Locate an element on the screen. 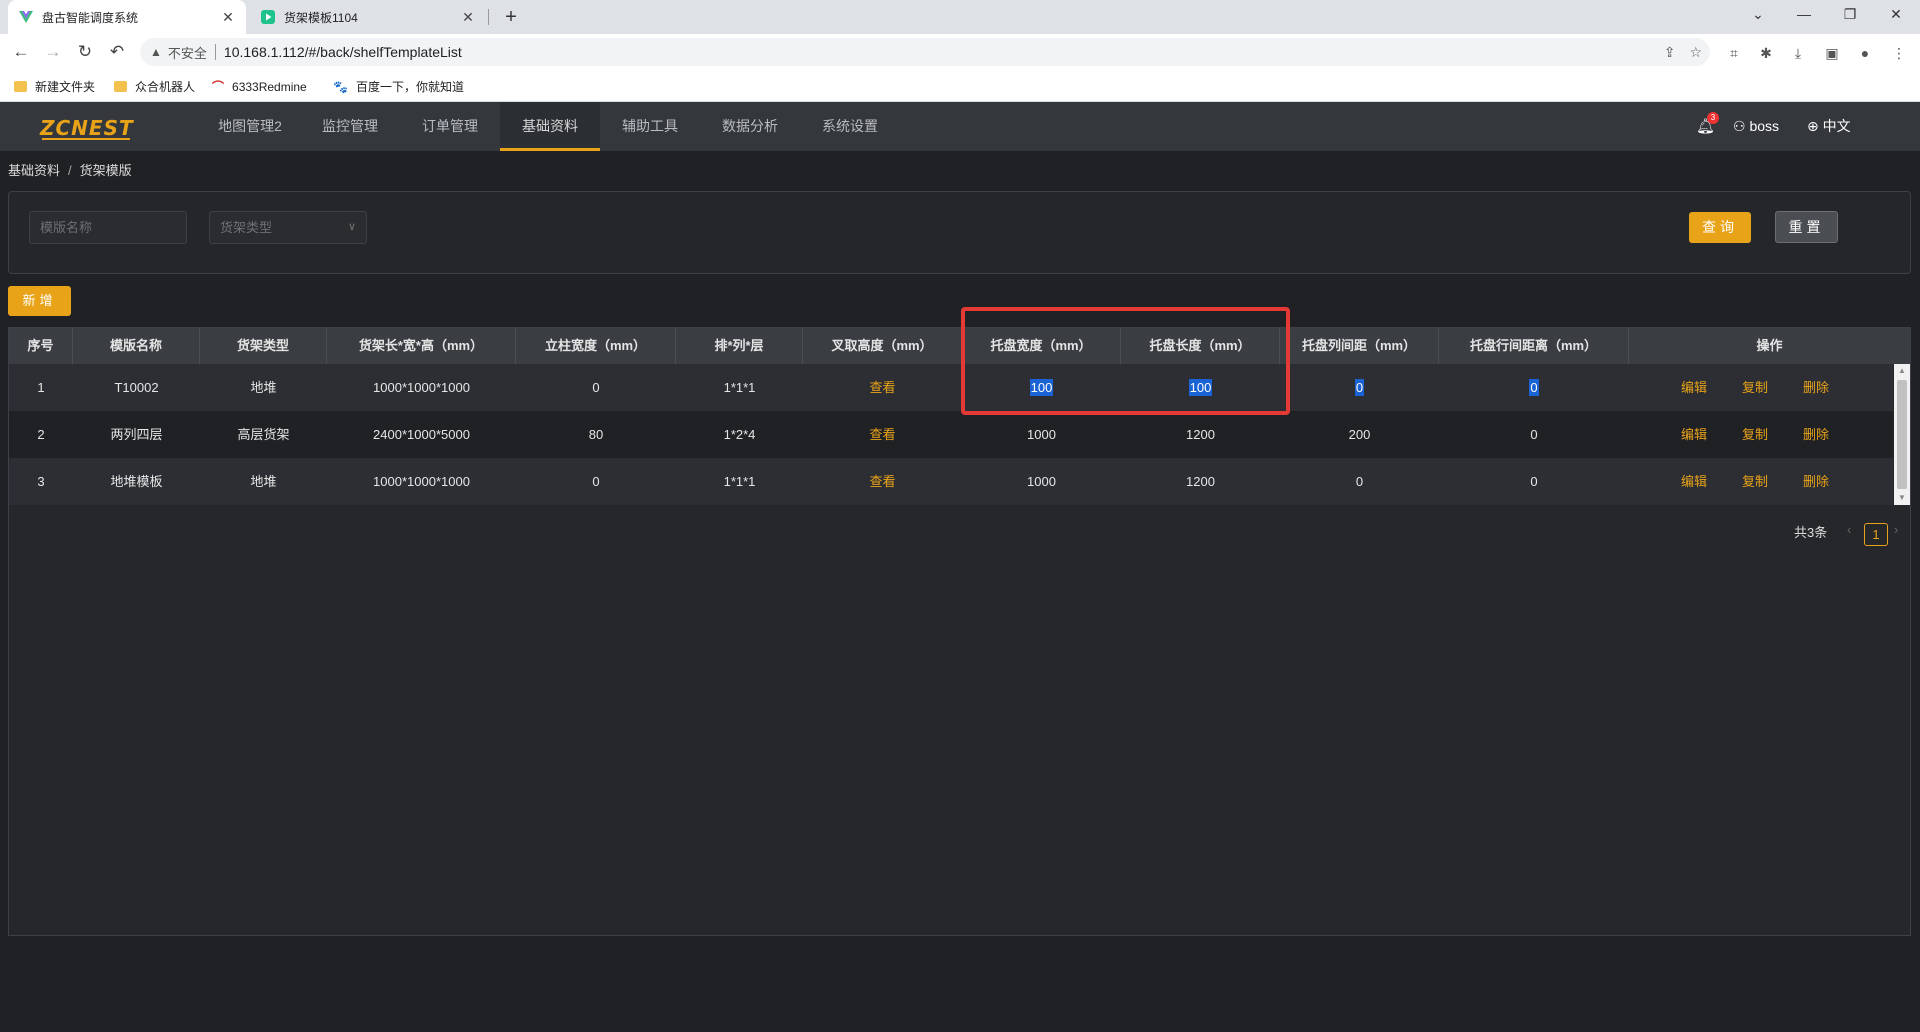  scroll-down-icon: ▼ is located at coordinates (1902, 498).